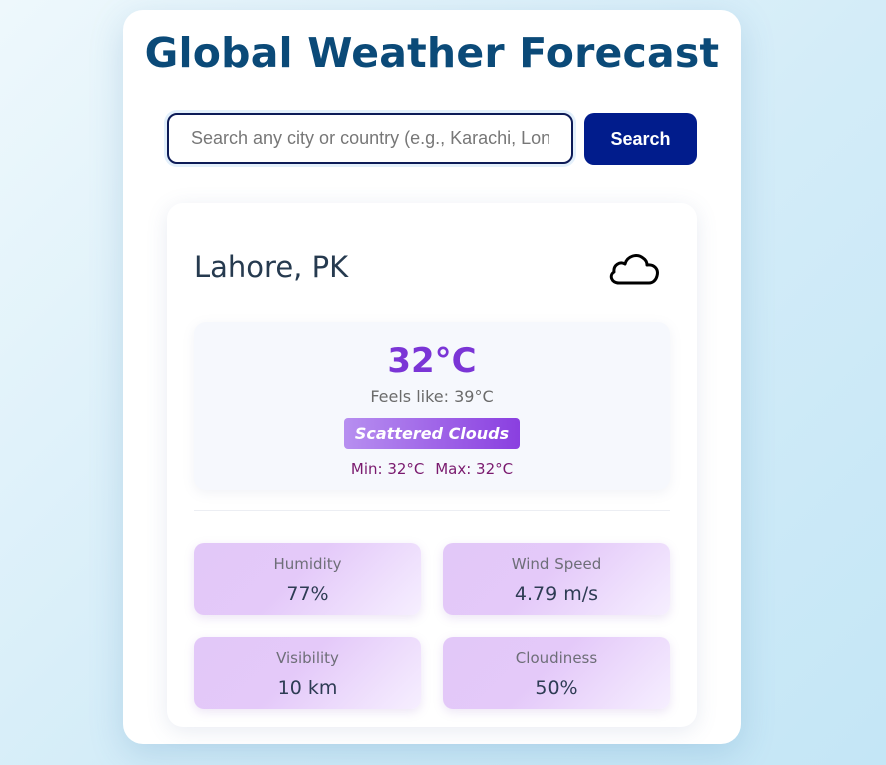 This screenshot has width=886, height=765. What do you see at coordinates (556, 673) in the screenshot?
I see `stat-cloudiness: Cloudiness 50%` at bounding box center [556, 673].